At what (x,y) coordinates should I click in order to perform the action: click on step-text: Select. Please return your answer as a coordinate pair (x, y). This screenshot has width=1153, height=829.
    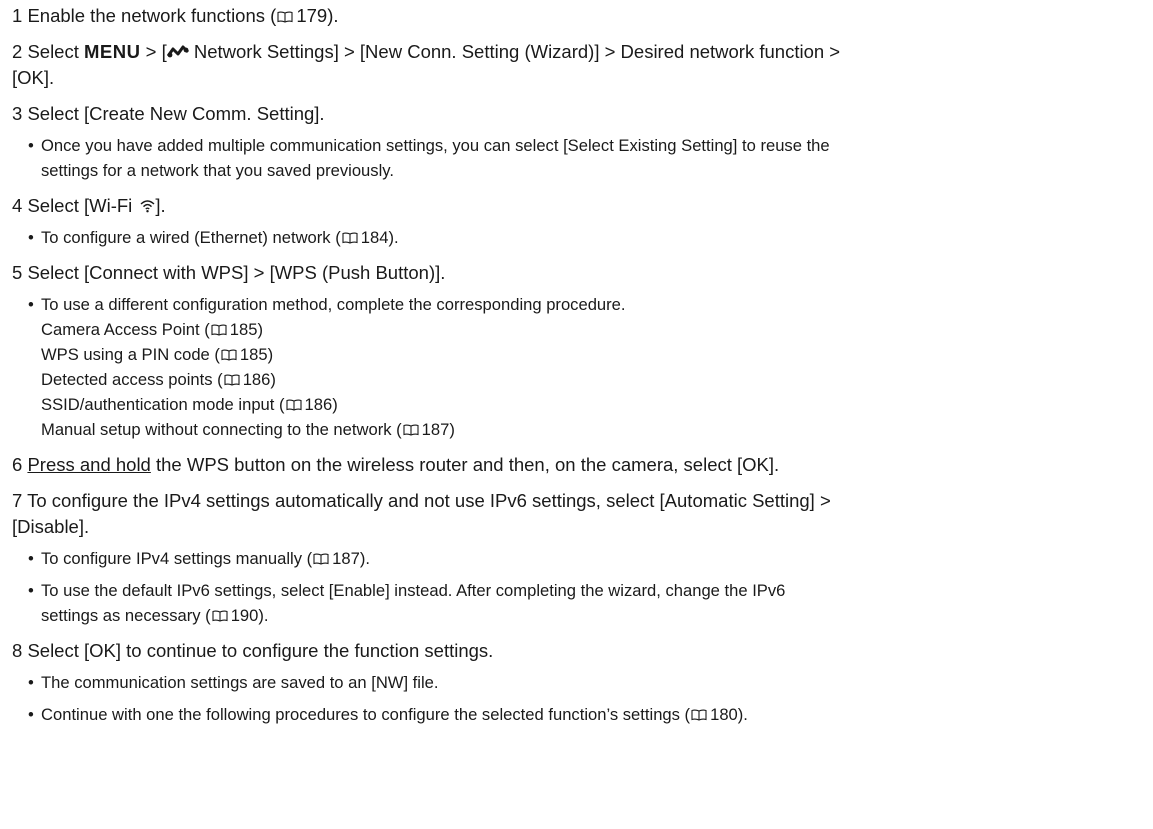
    Looking at the image, I should click on (55, 51).